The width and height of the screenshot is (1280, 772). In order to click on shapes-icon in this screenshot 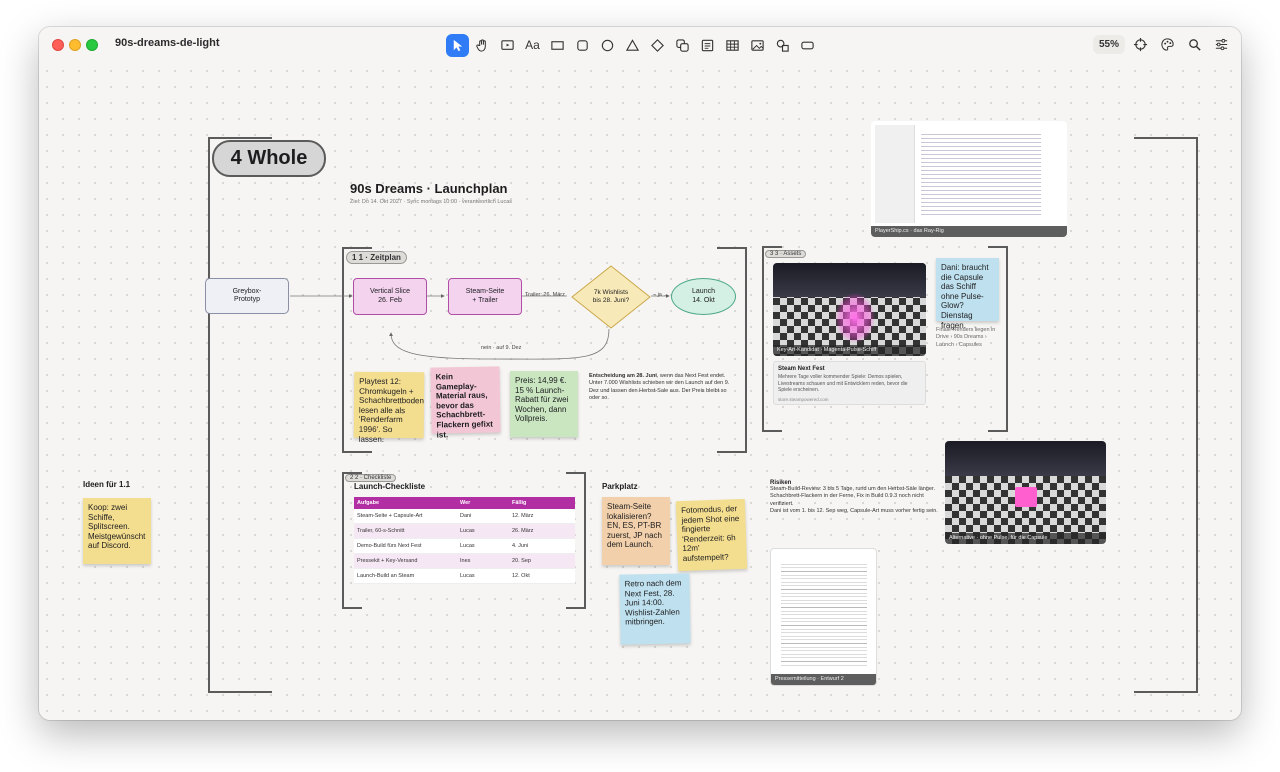, I will do `click(782, 45)`.